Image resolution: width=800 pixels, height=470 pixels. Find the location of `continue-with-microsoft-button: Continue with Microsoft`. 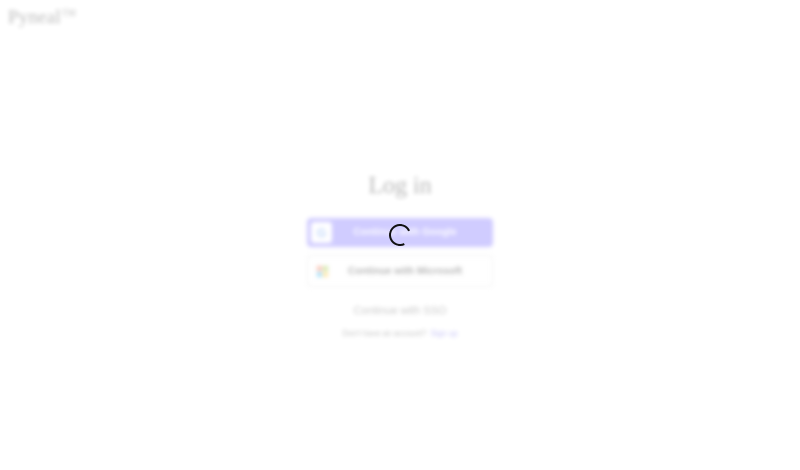

continue-with-microsoft-button: Continue with Microsoft is located at coordinates (400, 271).